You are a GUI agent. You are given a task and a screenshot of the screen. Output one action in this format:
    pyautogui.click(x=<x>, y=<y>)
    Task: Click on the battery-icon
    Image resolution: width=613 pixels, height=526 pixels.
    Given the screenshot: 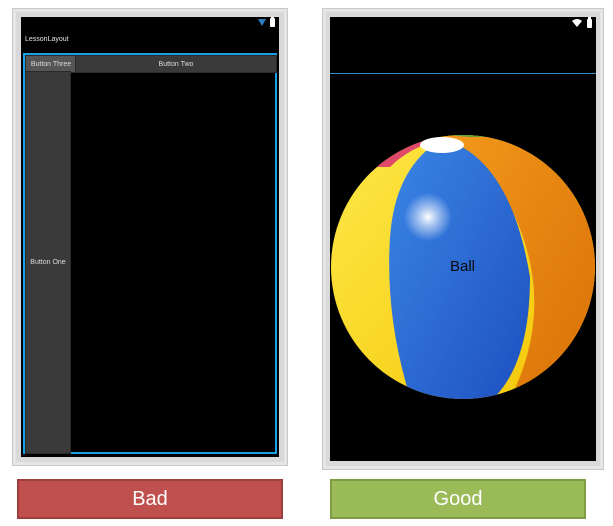 What is the action you would take?
    pyautogui.click(x=272, y=22)
    